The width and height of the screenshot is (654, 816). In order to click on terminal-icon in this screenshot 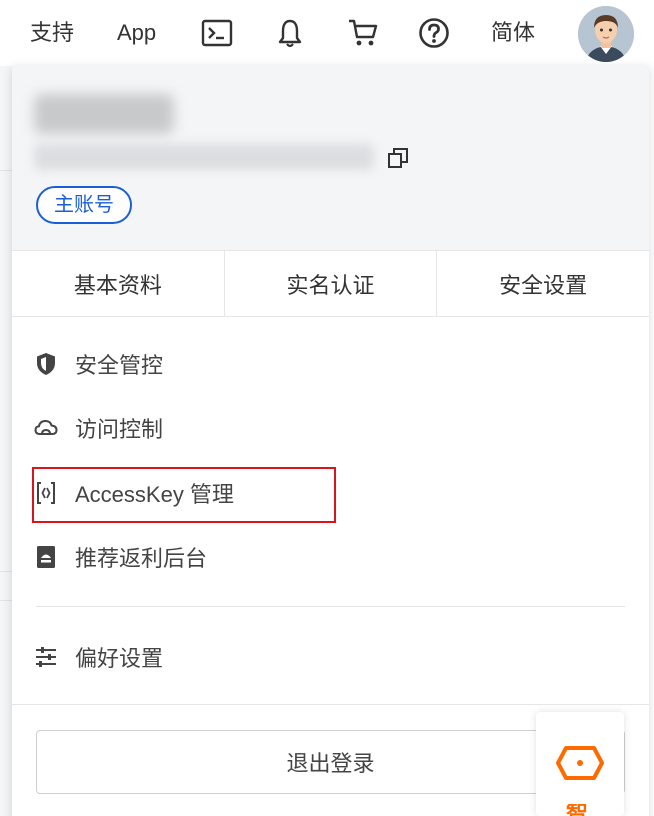, I will do `click(217, 33)`.